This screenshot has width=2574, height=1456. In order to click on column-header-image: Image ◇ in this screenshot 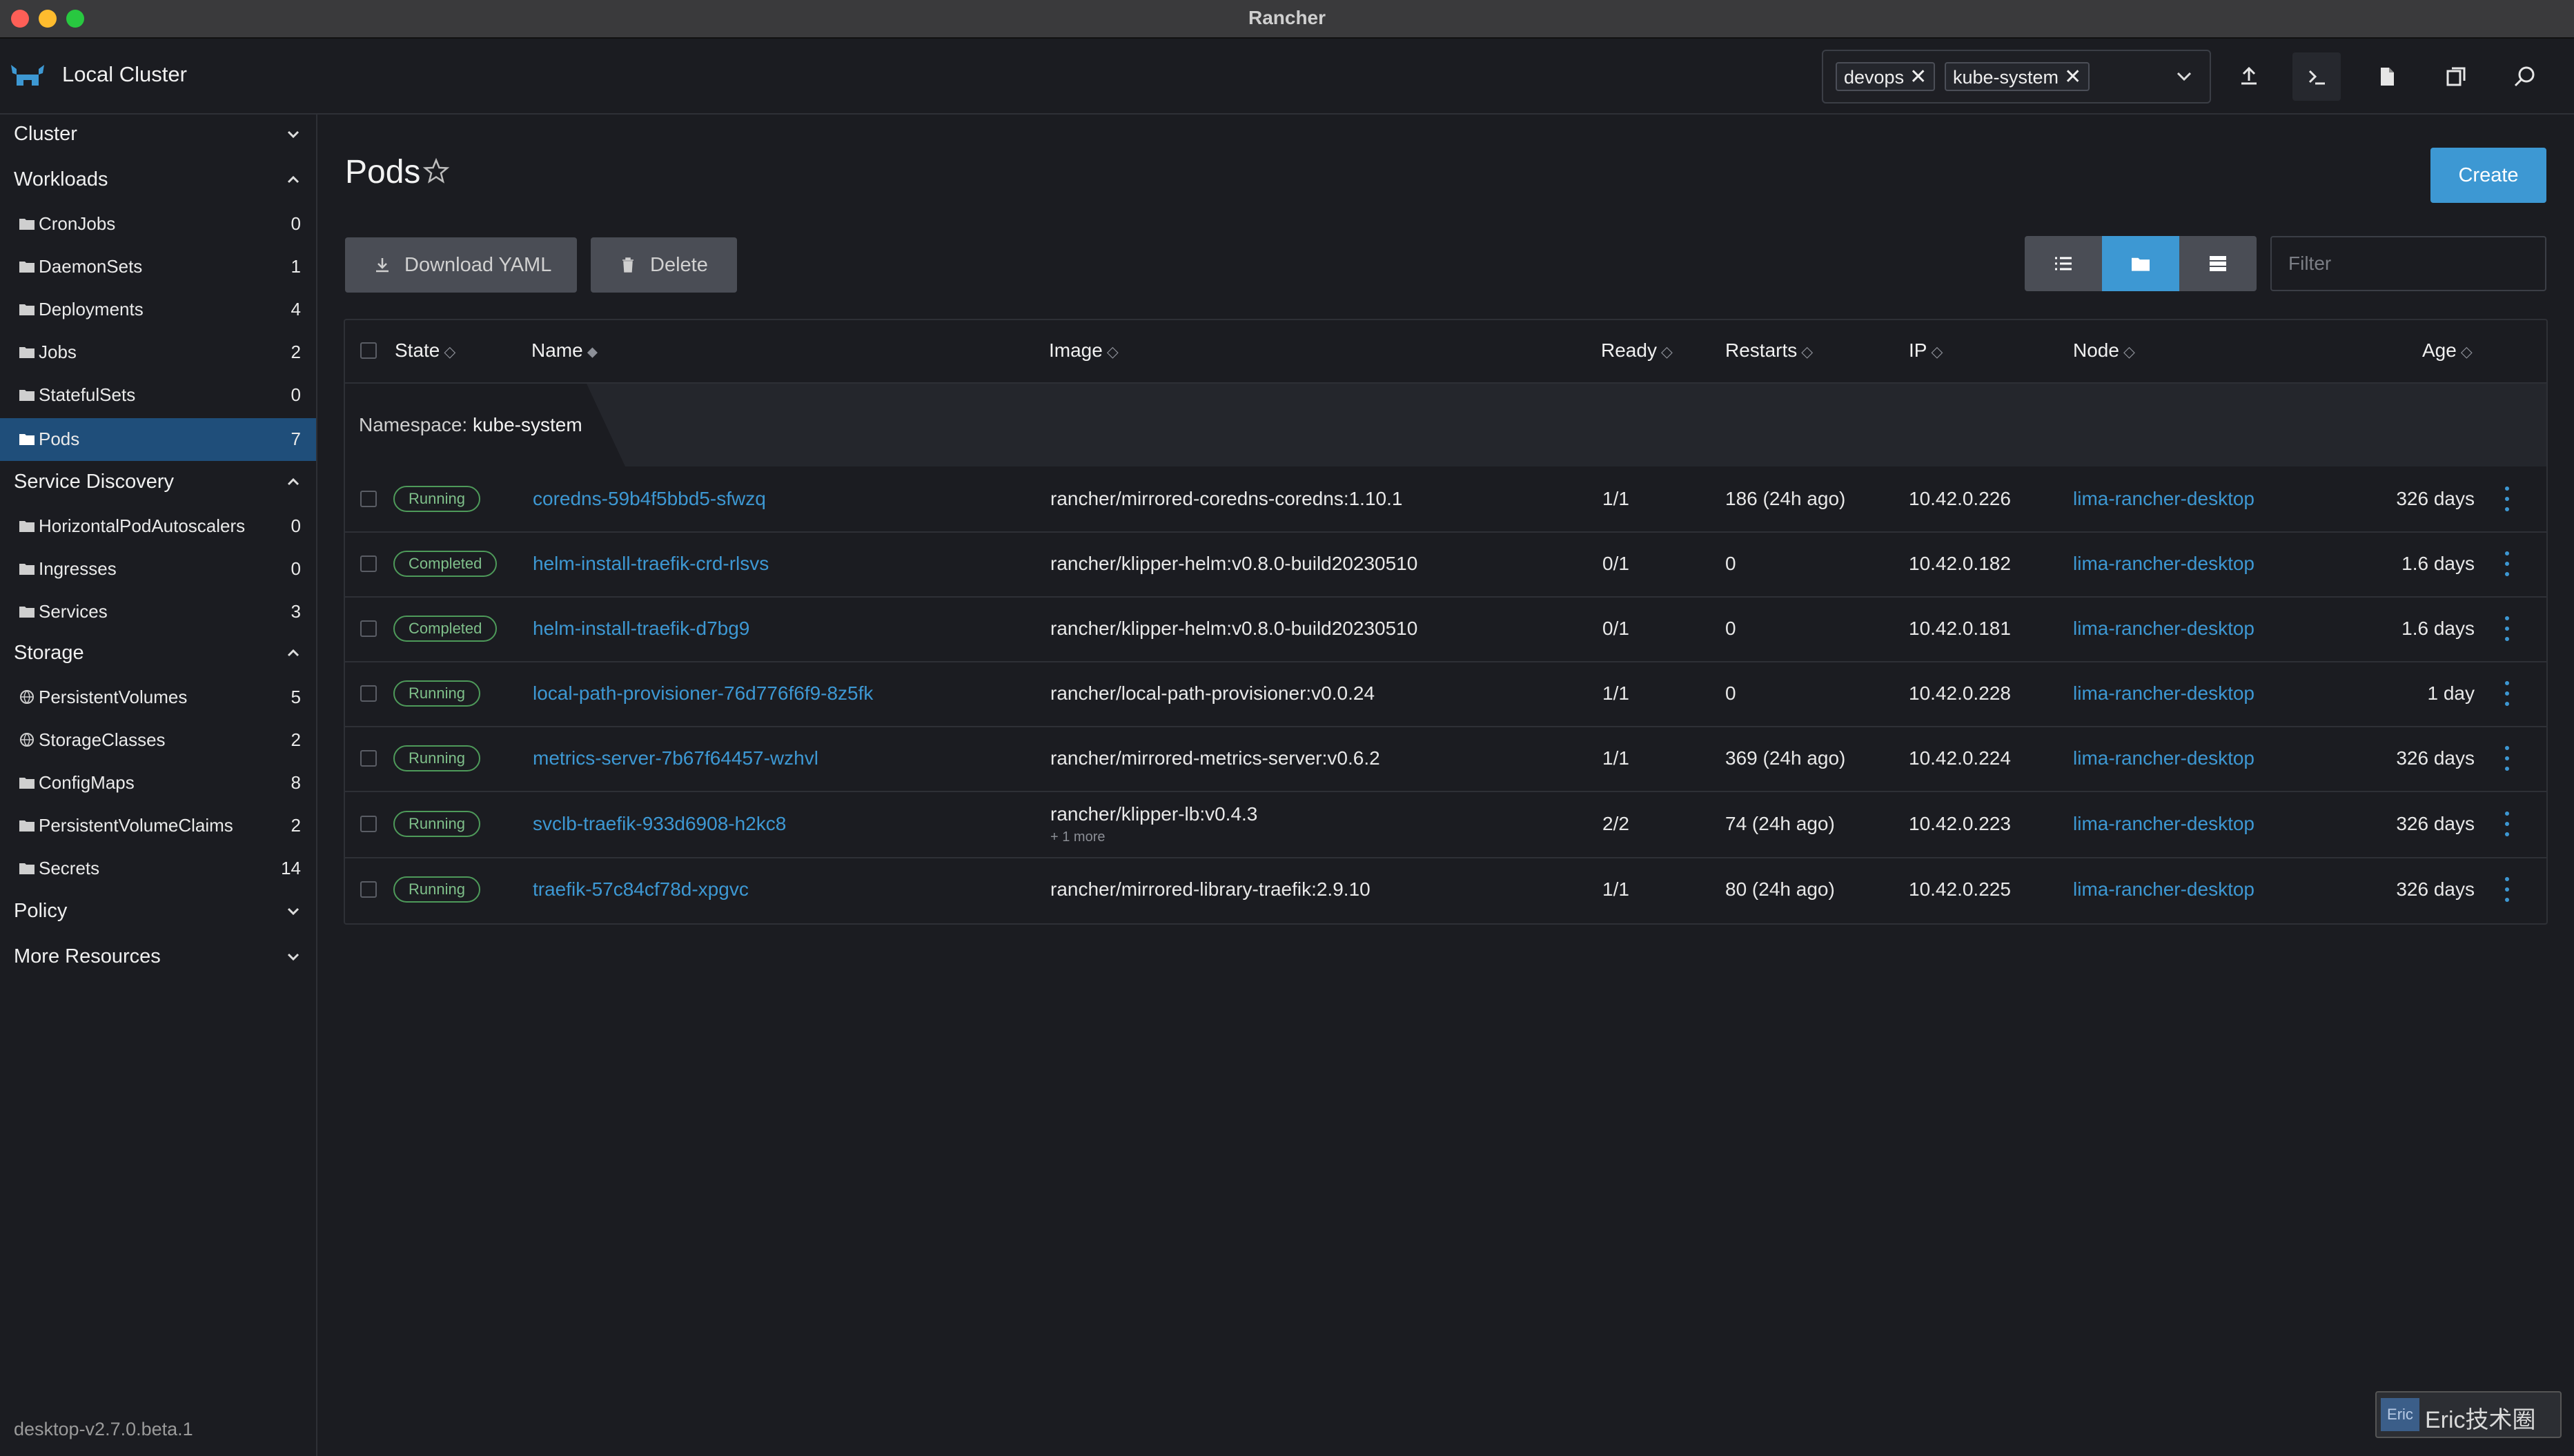, I will do `click(1084, 351)`.